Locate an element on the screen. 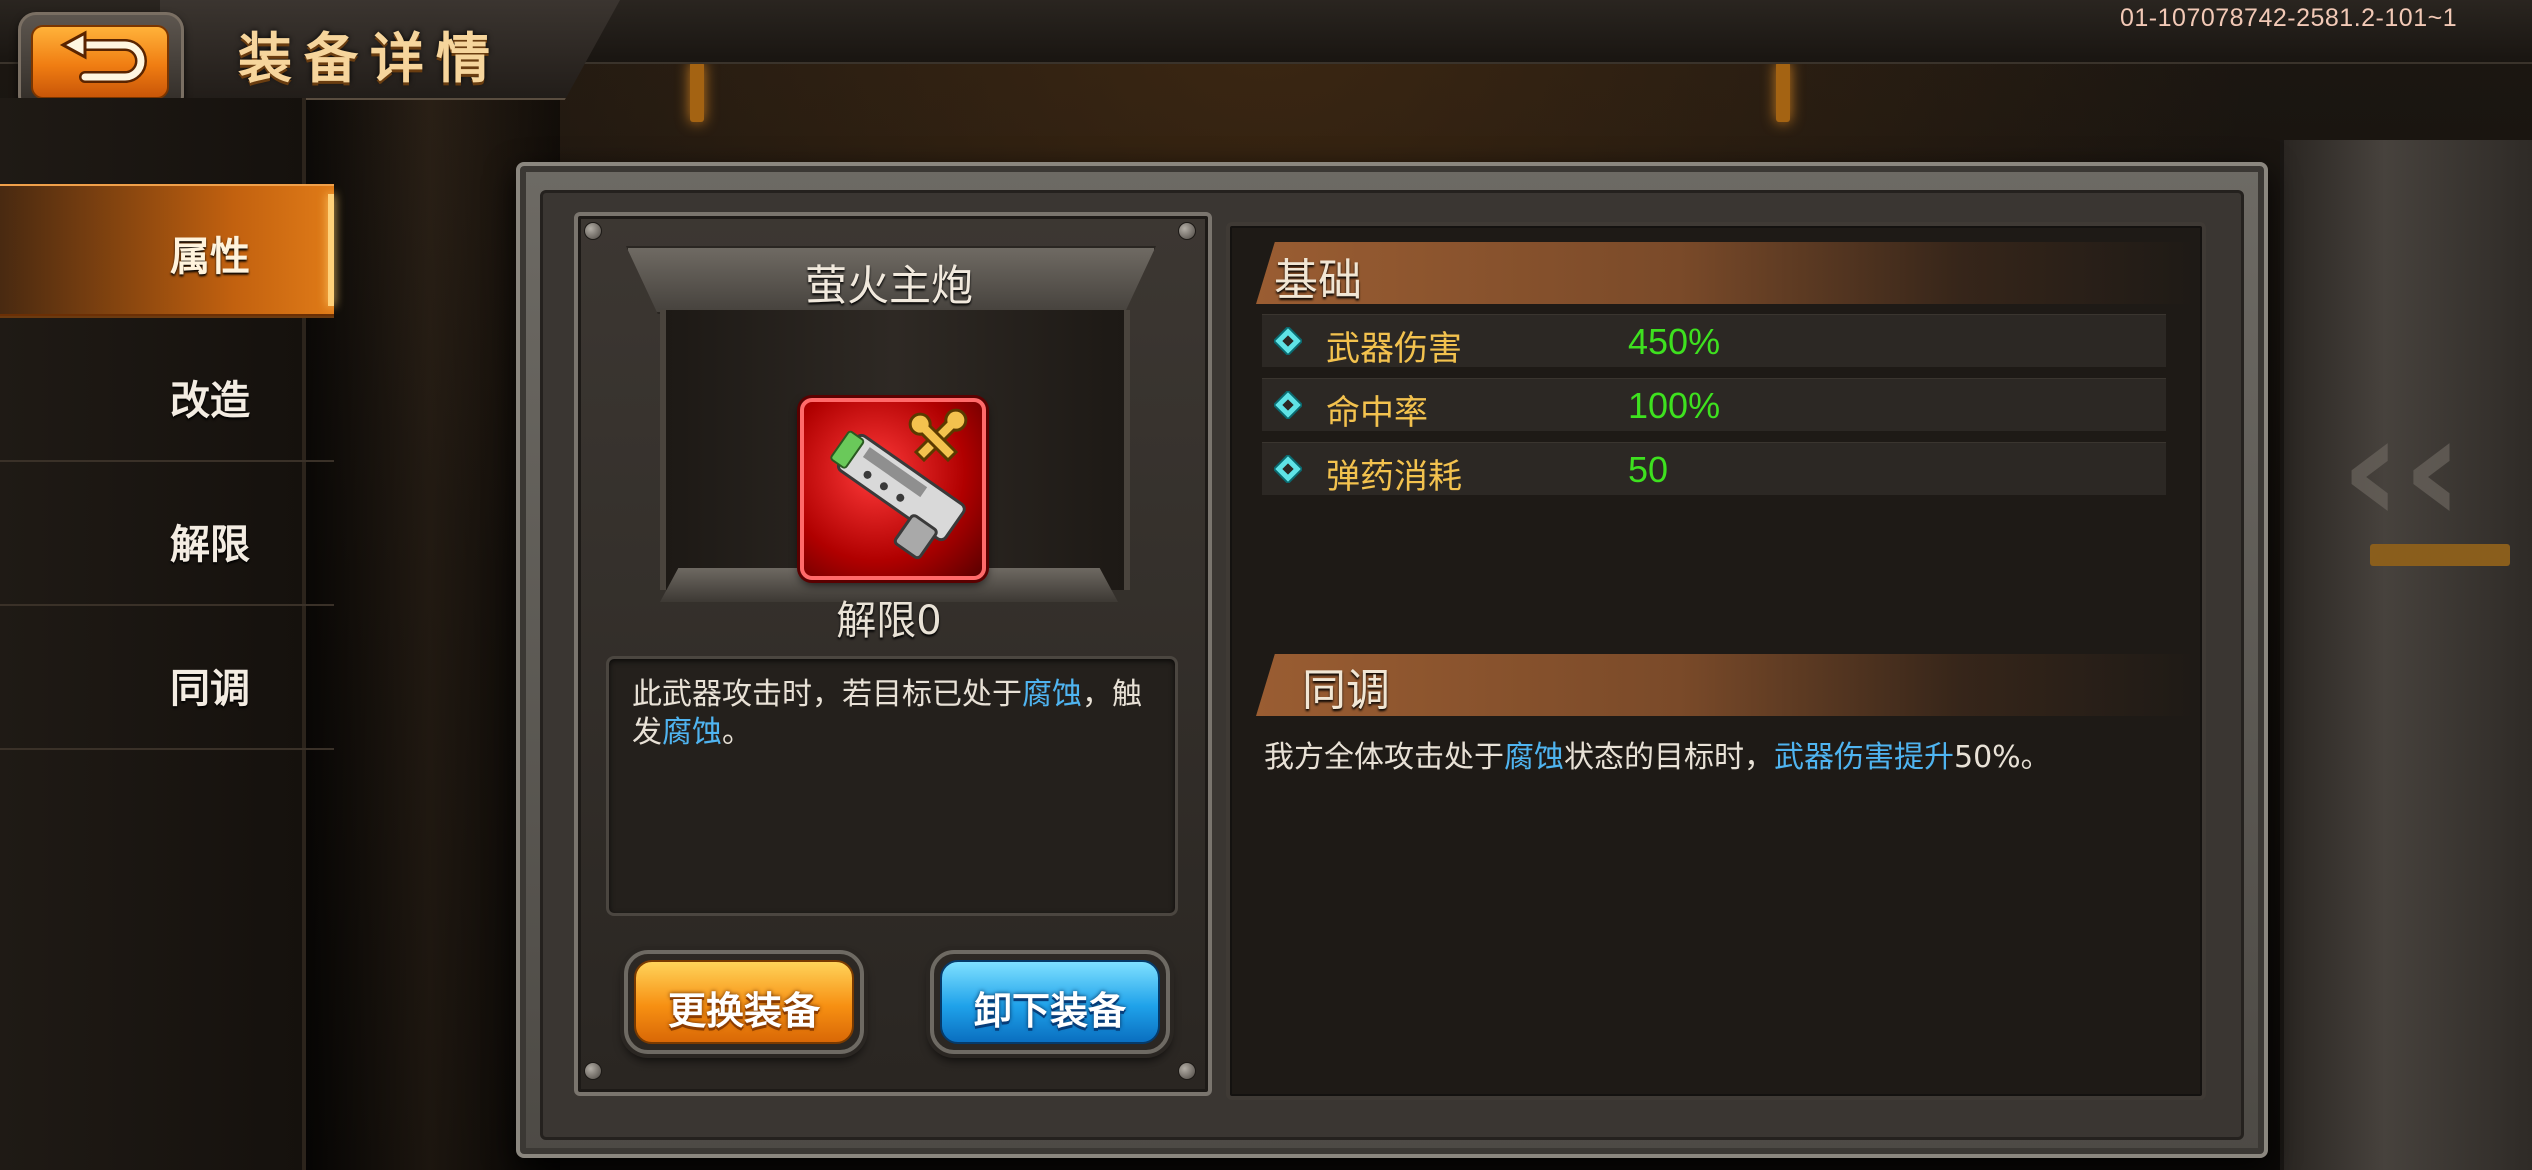 The width and height of the screenshot is (2532, 1170). unequip-label: 卸下装备 is located at coordinates (1049, 1011).